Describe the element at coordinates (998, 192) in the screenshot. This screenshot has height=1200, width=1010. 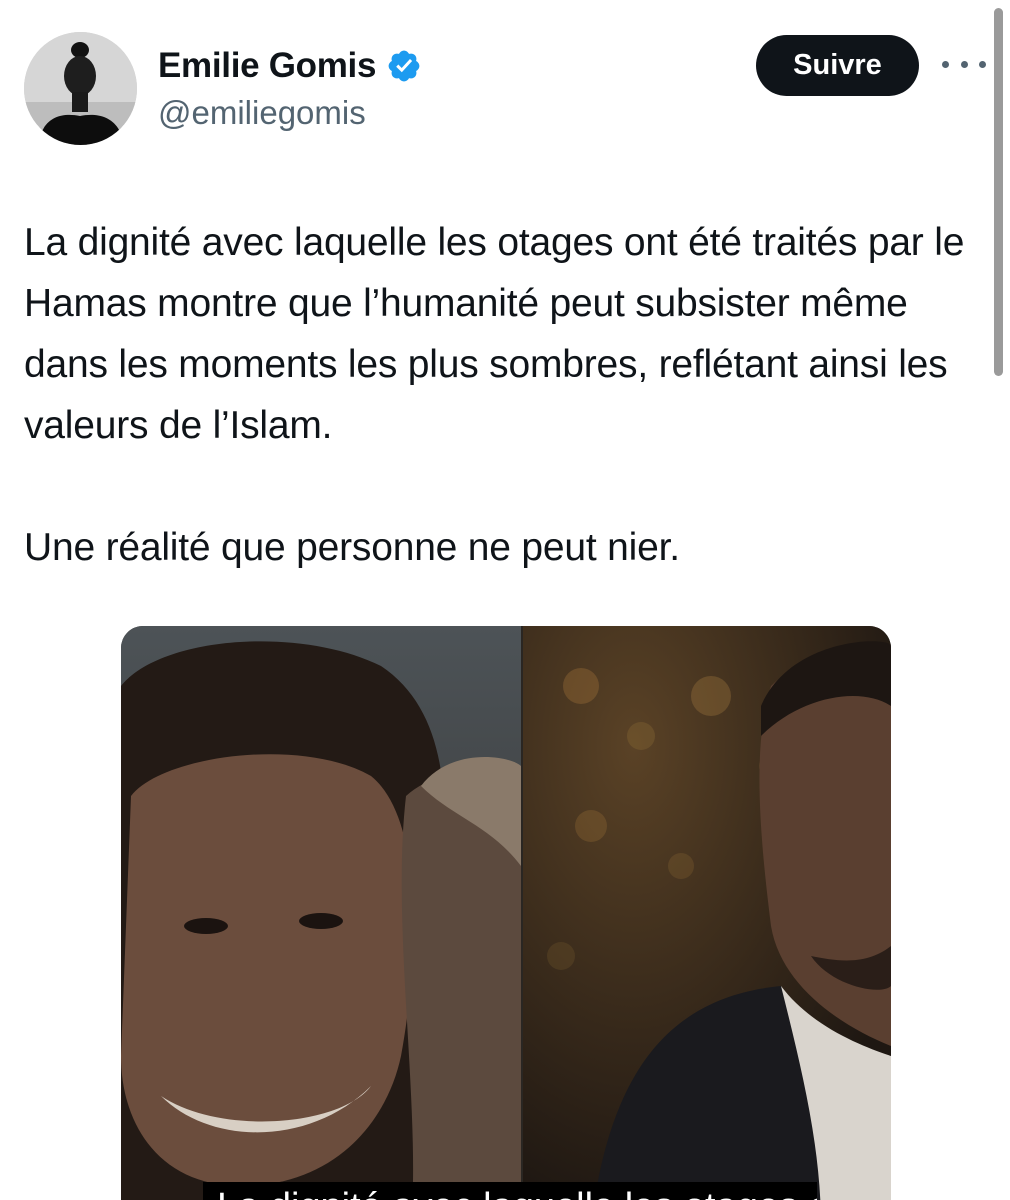
I see `scrollbar` at that location.